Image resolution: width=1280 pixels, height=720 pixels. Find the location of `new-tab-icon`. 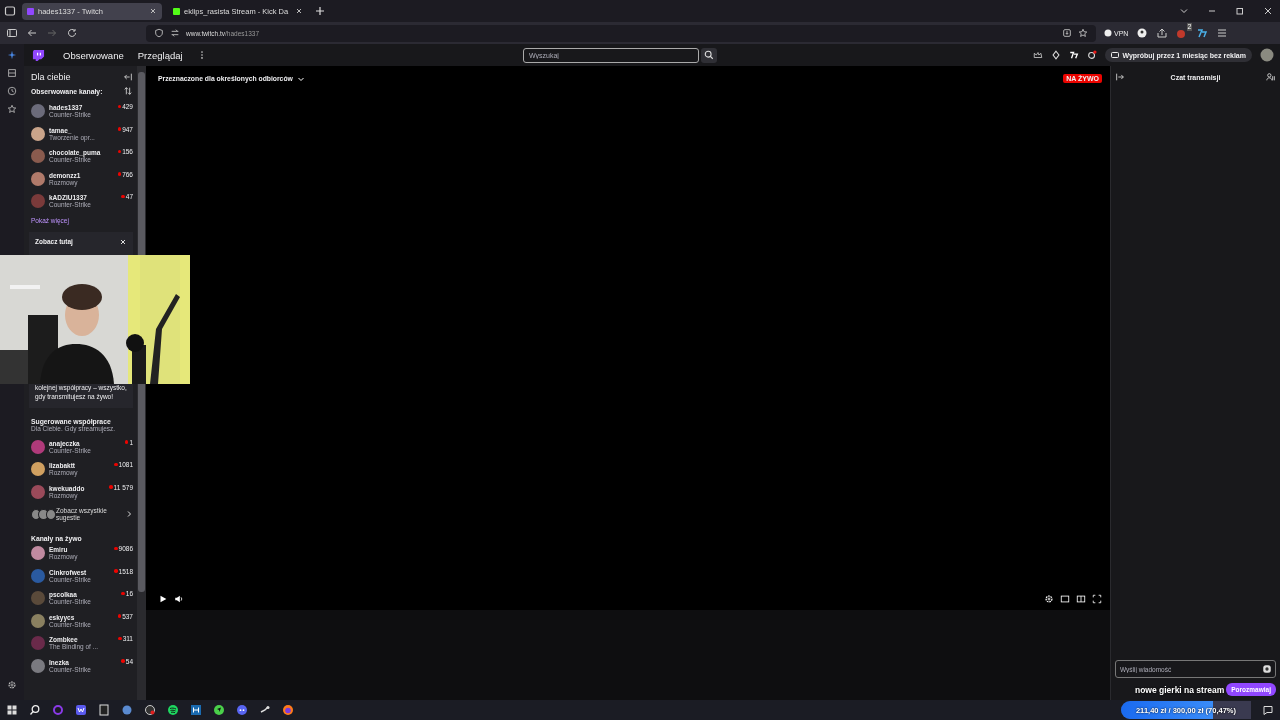

new-tab-icon is located at coordinates (320, 11).